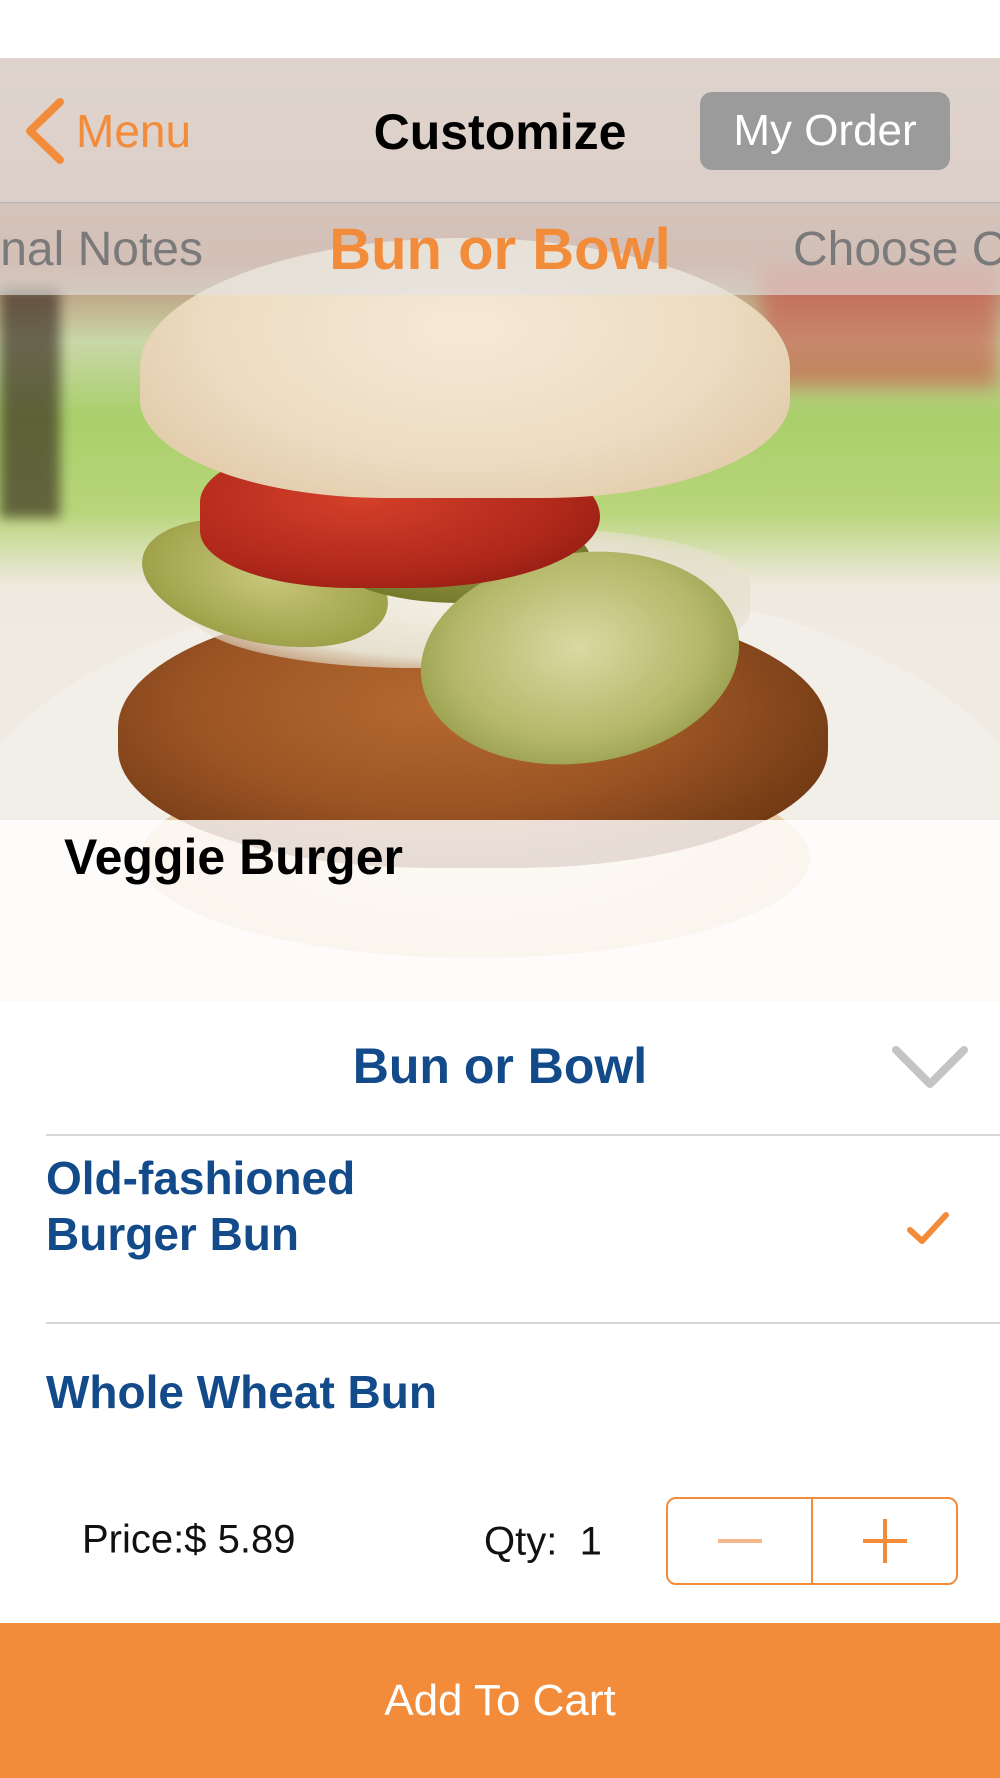  What do you see at coordinates (500, 29) in the screenshot?
I see `status-bar` at bounding box center [500, 29].